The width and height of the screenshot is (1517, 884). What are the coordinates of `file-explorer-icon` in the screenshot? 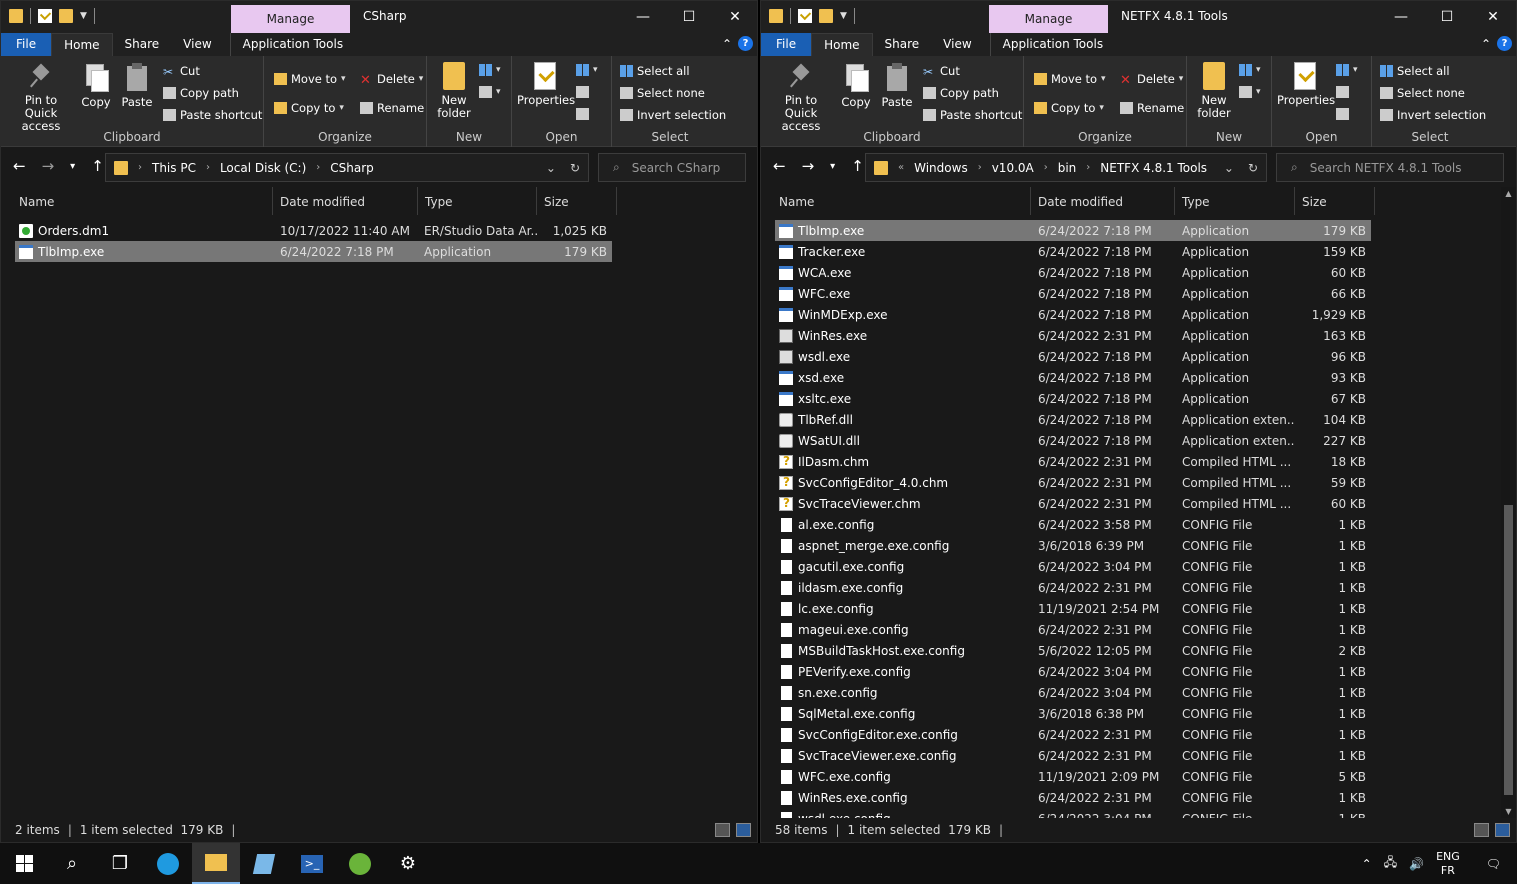 It's located at (216, 863).